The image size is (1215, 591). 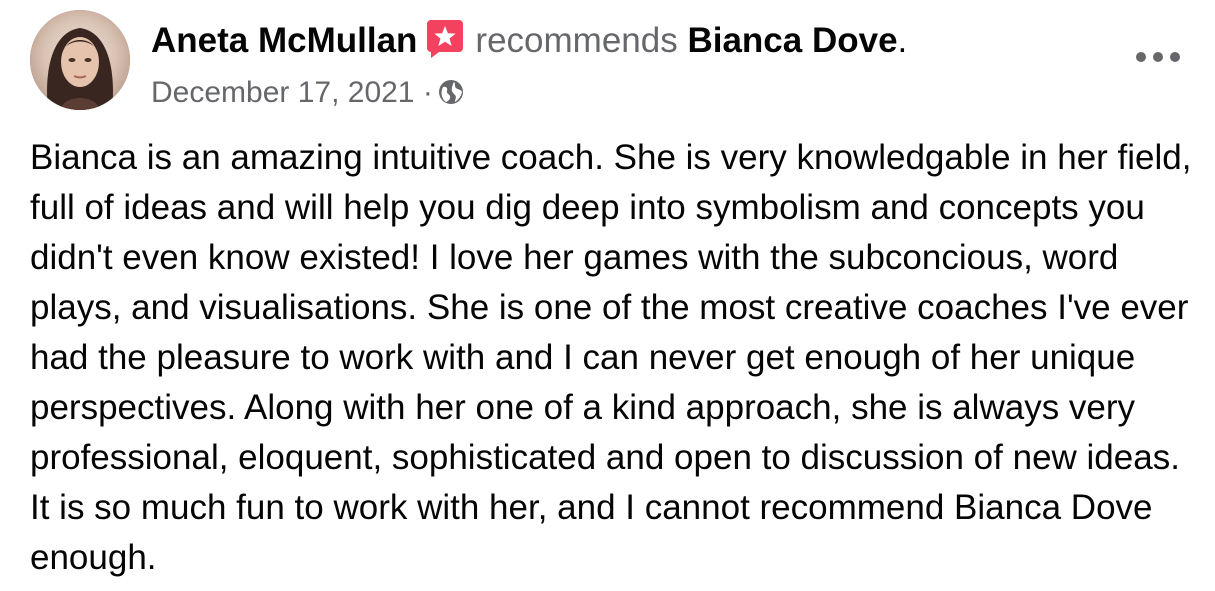 What do you see at coordinates (445, 39) in the screenshot?
I see `star-recommendation-icon` at bounding box center [445, 39].